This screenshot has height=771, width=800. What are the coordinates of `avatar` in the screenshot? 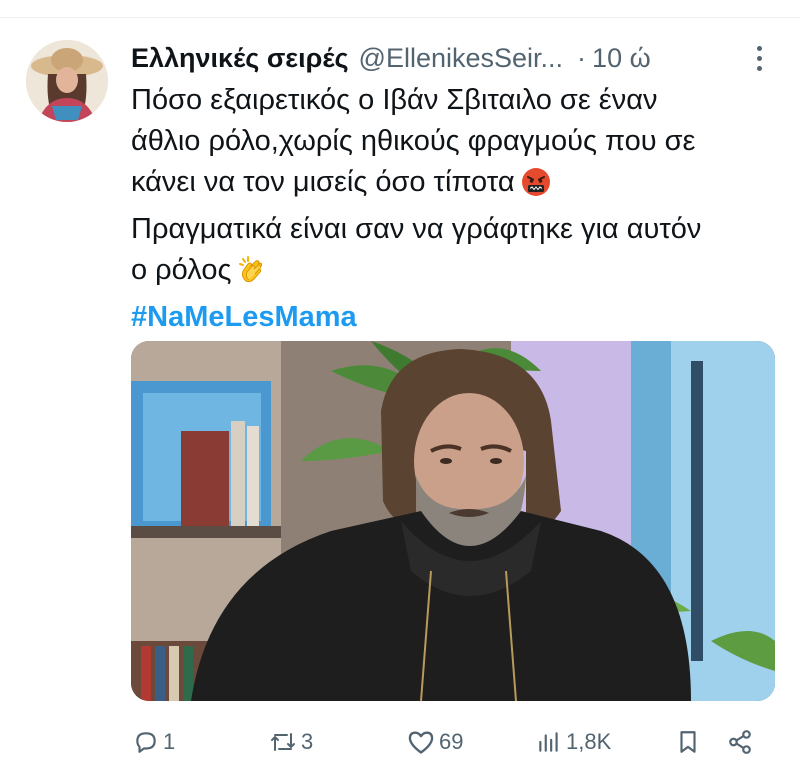 It's located at (67, 81).